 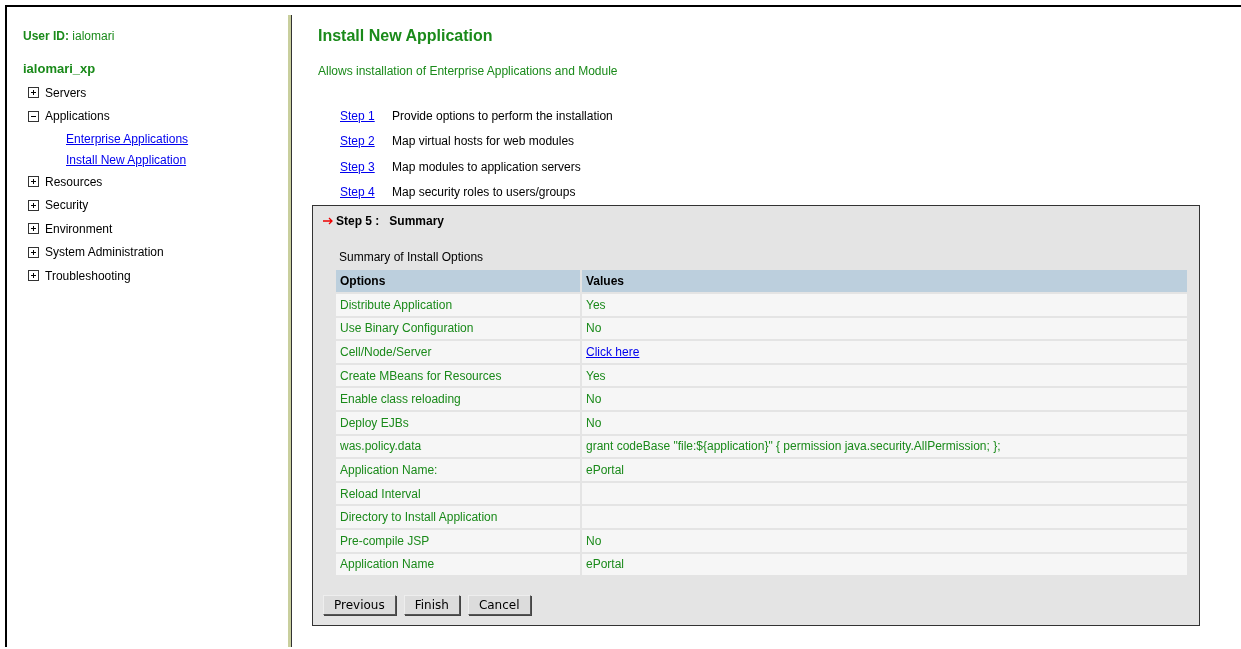 I want to click on table-cell: Application Name:, so click(x=458, y=470).